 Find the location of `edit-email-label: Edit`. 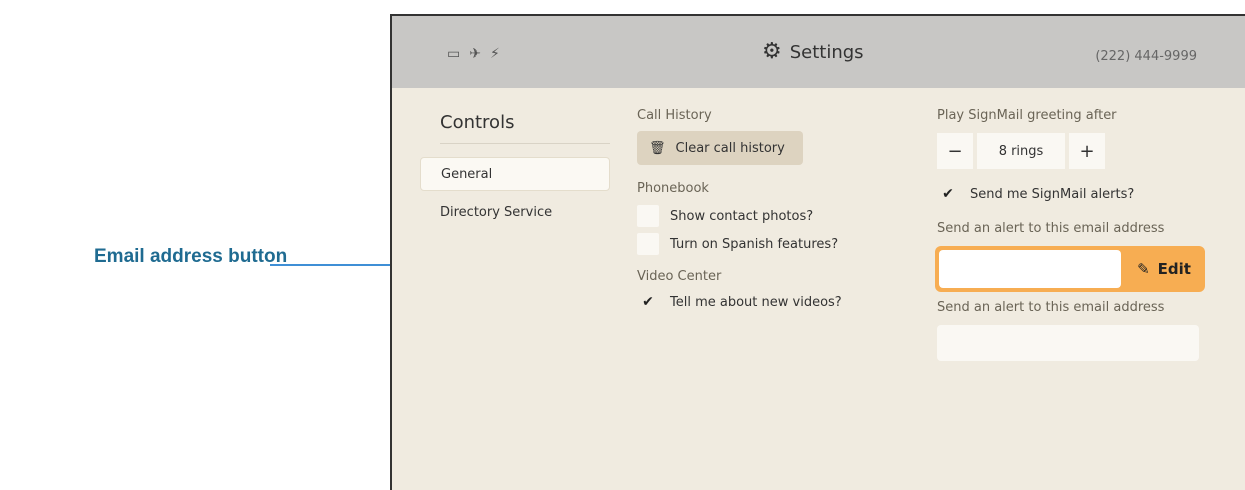

edit-email-label: Edit is located at coordinates (1174, 269).